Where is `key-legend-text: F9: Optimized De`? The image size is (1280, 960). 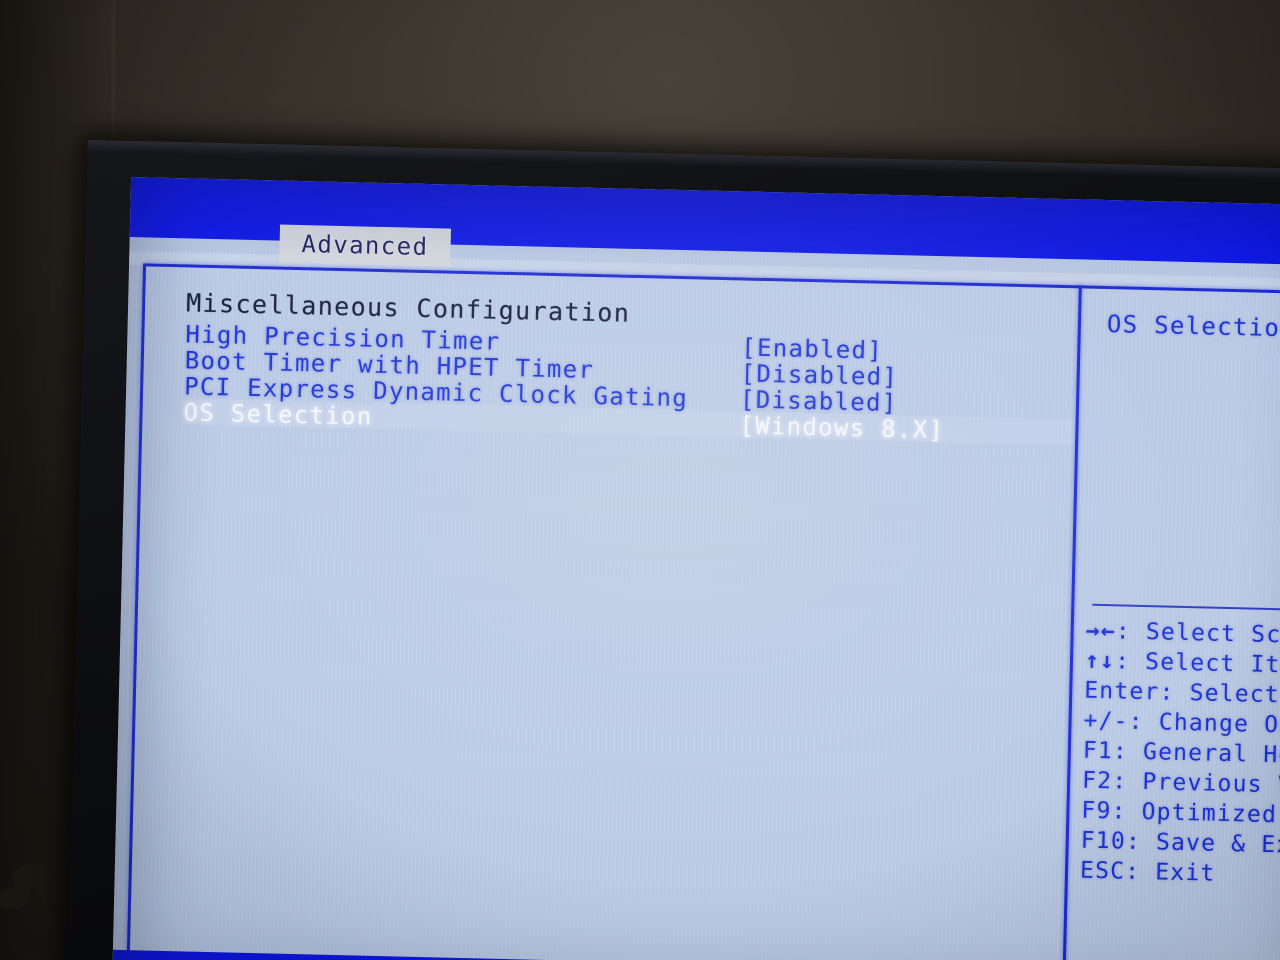 key-legend-text: F9: Optimized De is located at coordinates (1180, 813).